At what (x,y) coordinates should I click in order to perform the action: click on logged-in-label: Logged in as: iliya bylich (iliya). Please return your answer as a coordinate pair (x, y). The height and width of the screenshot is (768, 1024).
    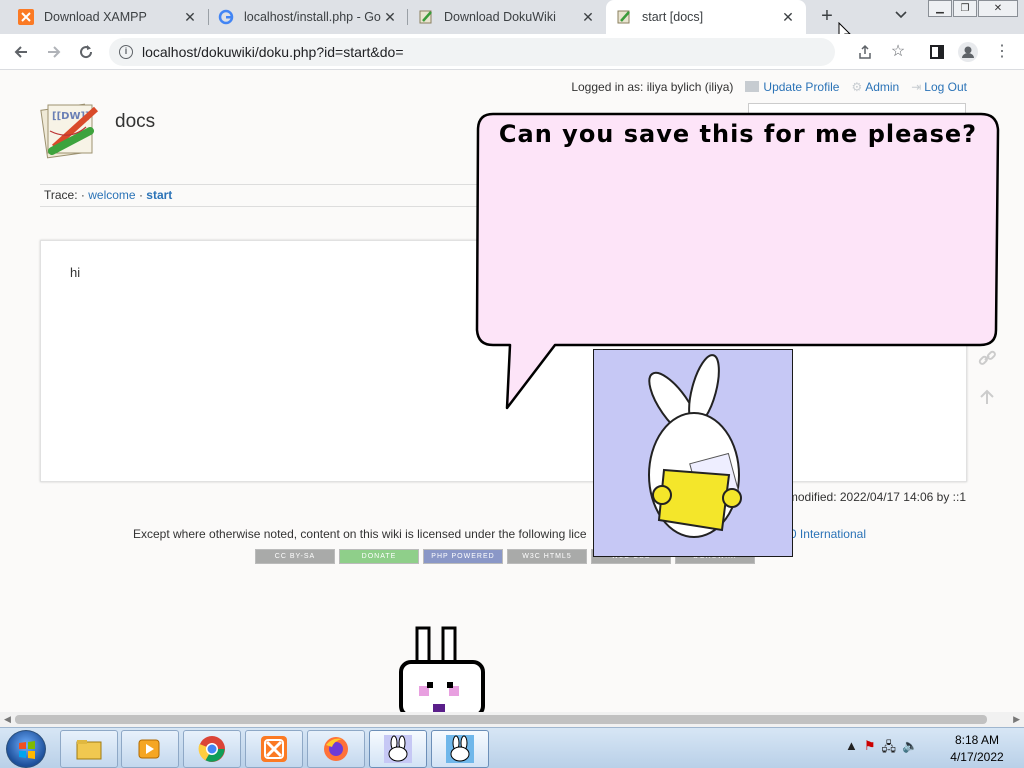
    Looking at the image, I should click on (652, 87).